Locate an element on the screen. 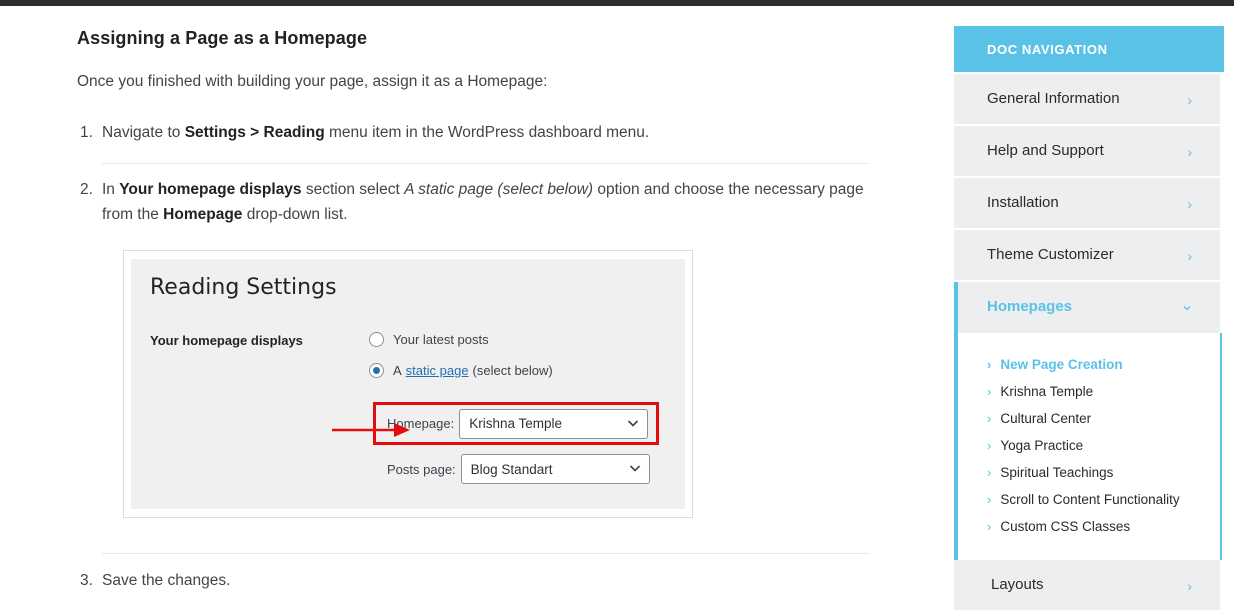  step-bold: Settings > Reading is located at coordinates (254, 132).